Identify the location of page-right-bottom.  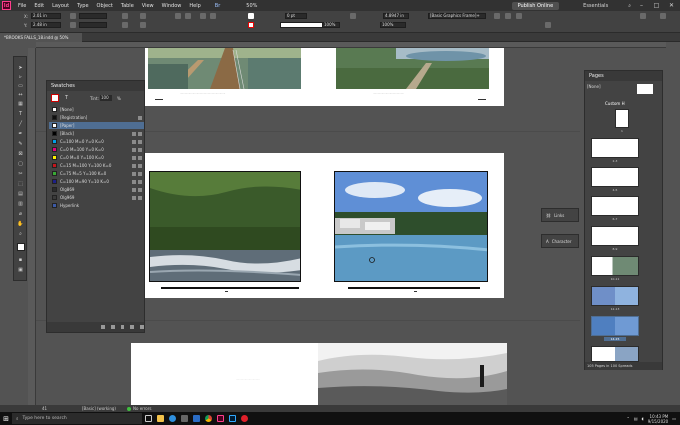
(412, 374).